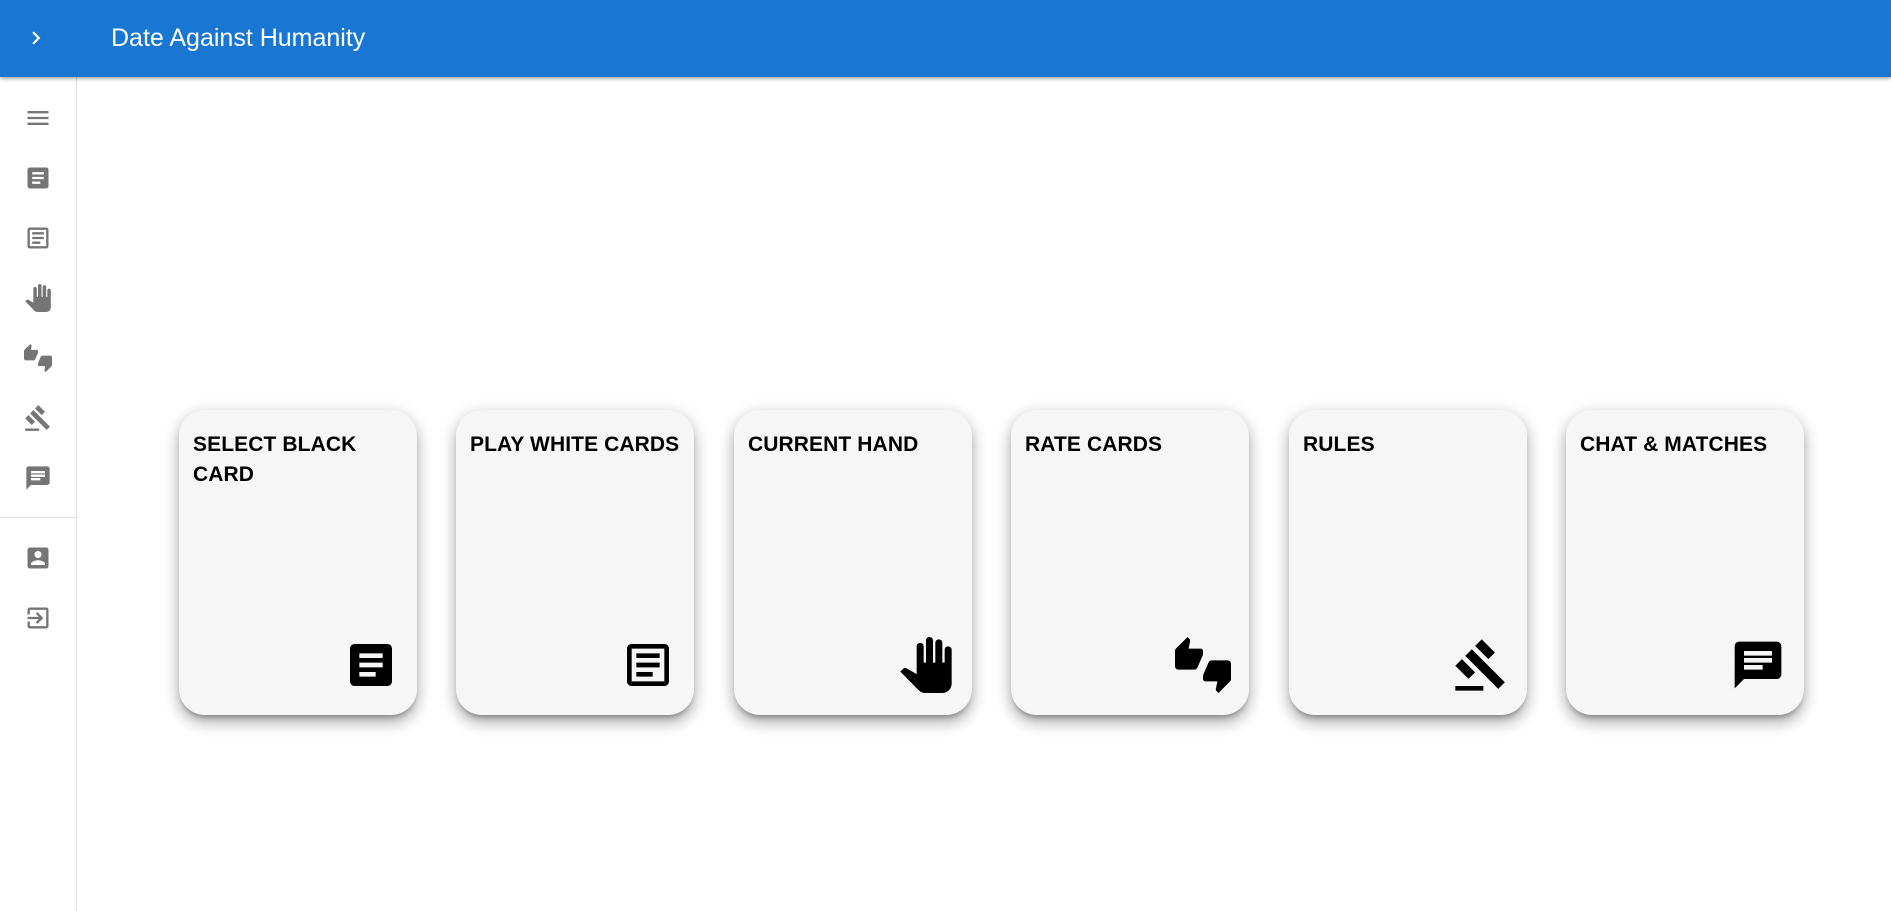 This screenshot has height=911, width=1891. Describe the element at coordinates (575, 444) in the screenshot. I see `card-title: PLAY WHITE CARDS` at that location.